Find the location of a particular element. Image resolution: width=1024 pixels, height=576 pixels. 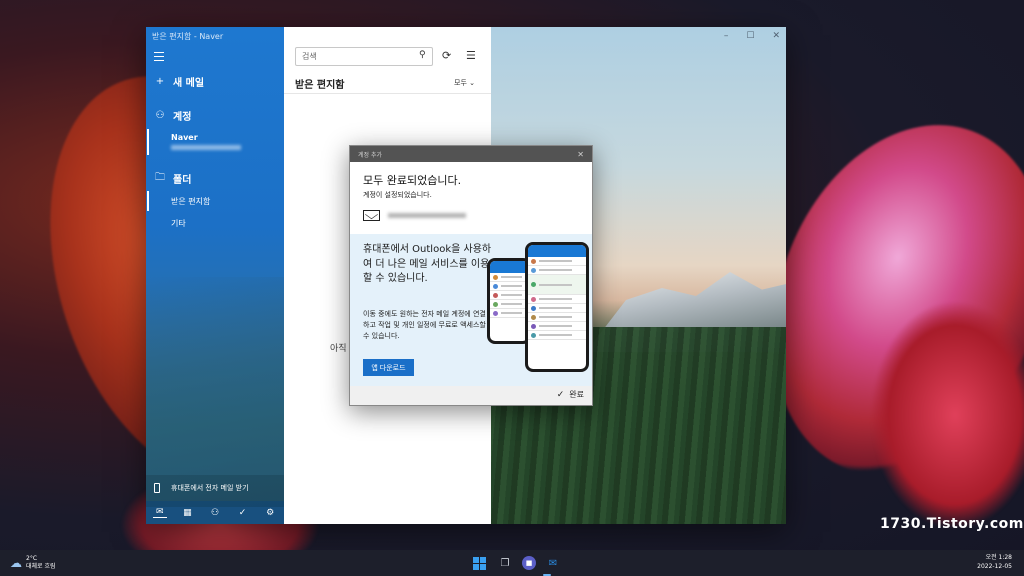

close-icon: ✕ is located at coordinates (776, 36).